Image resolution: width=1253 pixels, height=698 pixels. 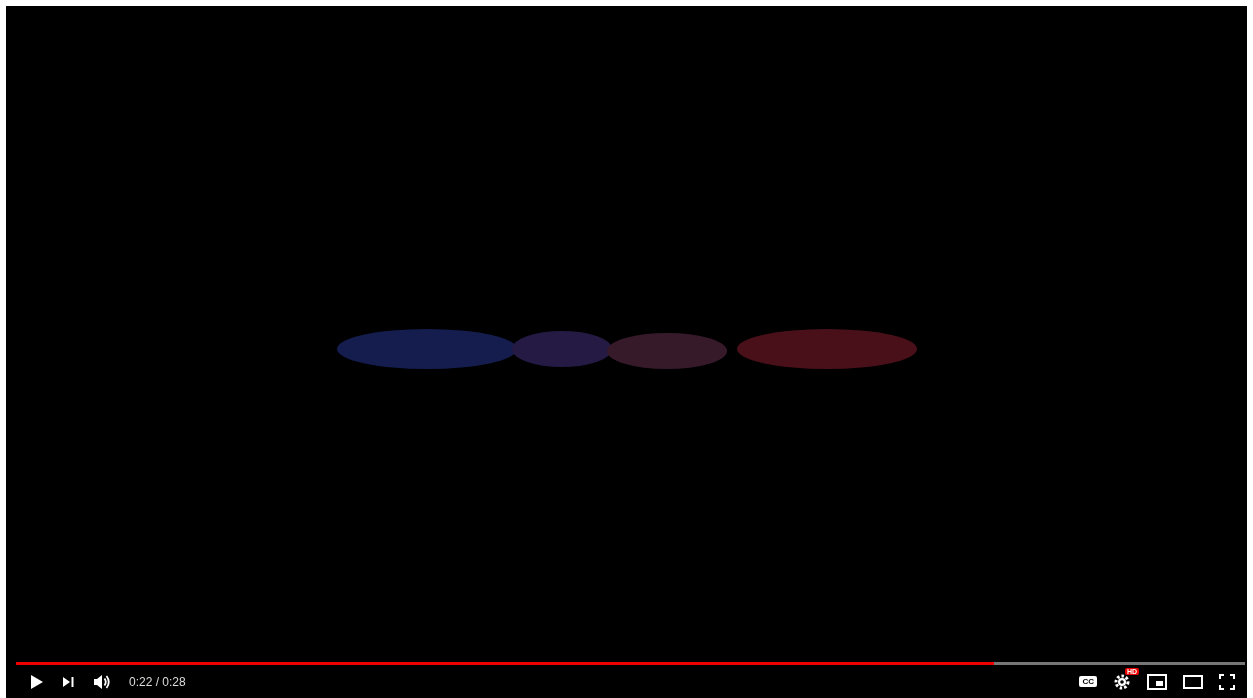 I want to click on progress-track, so click(x=630, y=663).